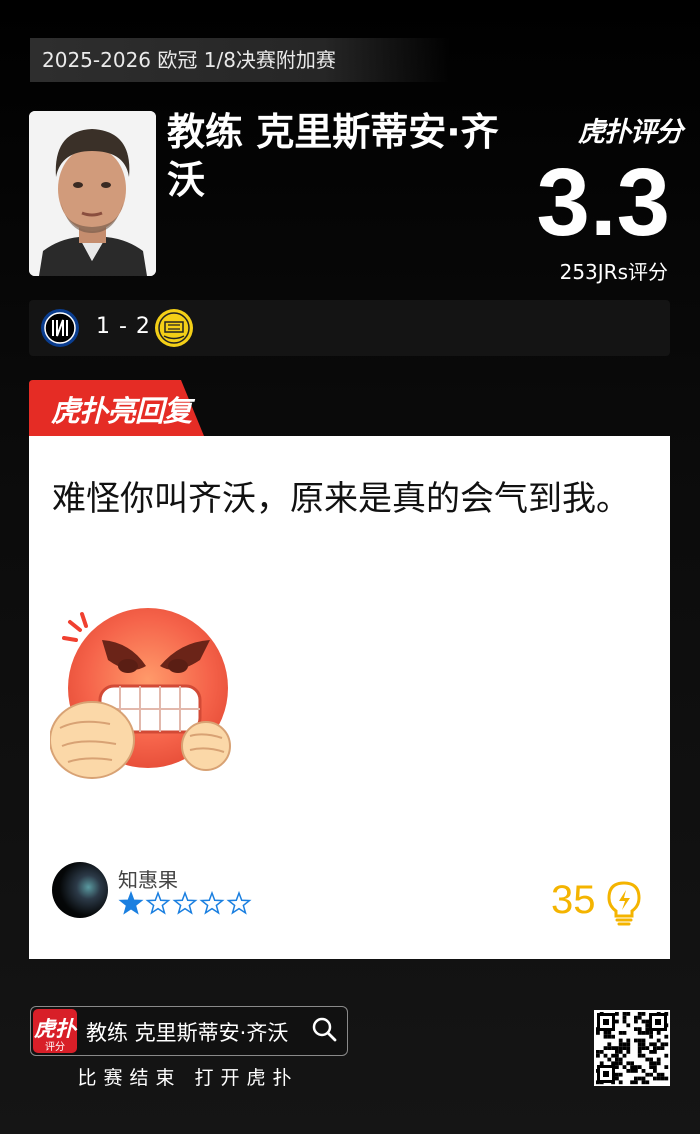 The image size is (700, 1134). I want to click on hupu-rating-logo: 虎扑评分, so click(630, 132).